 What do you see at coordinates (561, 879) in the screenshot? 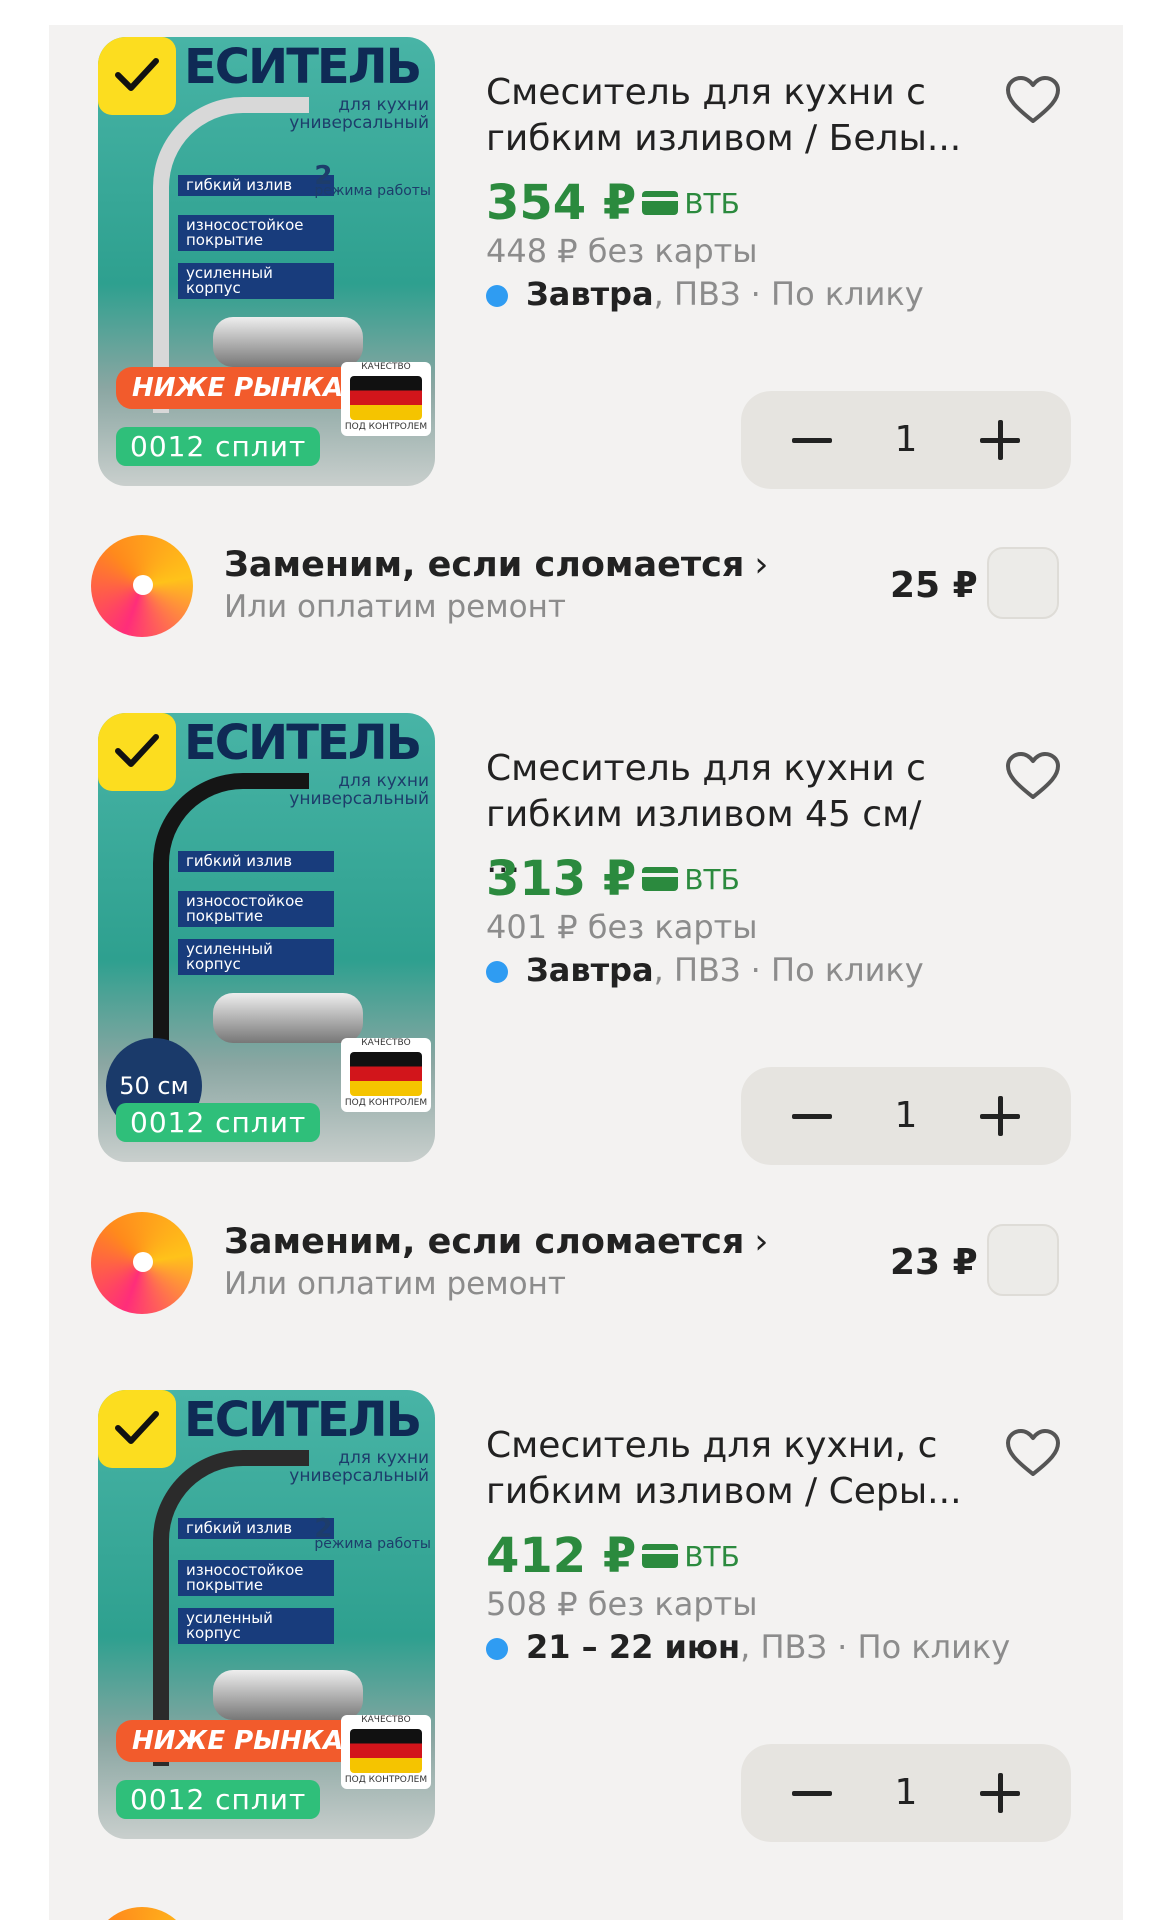
I see `price: 313 ₽` at bounding box center [561, 879].